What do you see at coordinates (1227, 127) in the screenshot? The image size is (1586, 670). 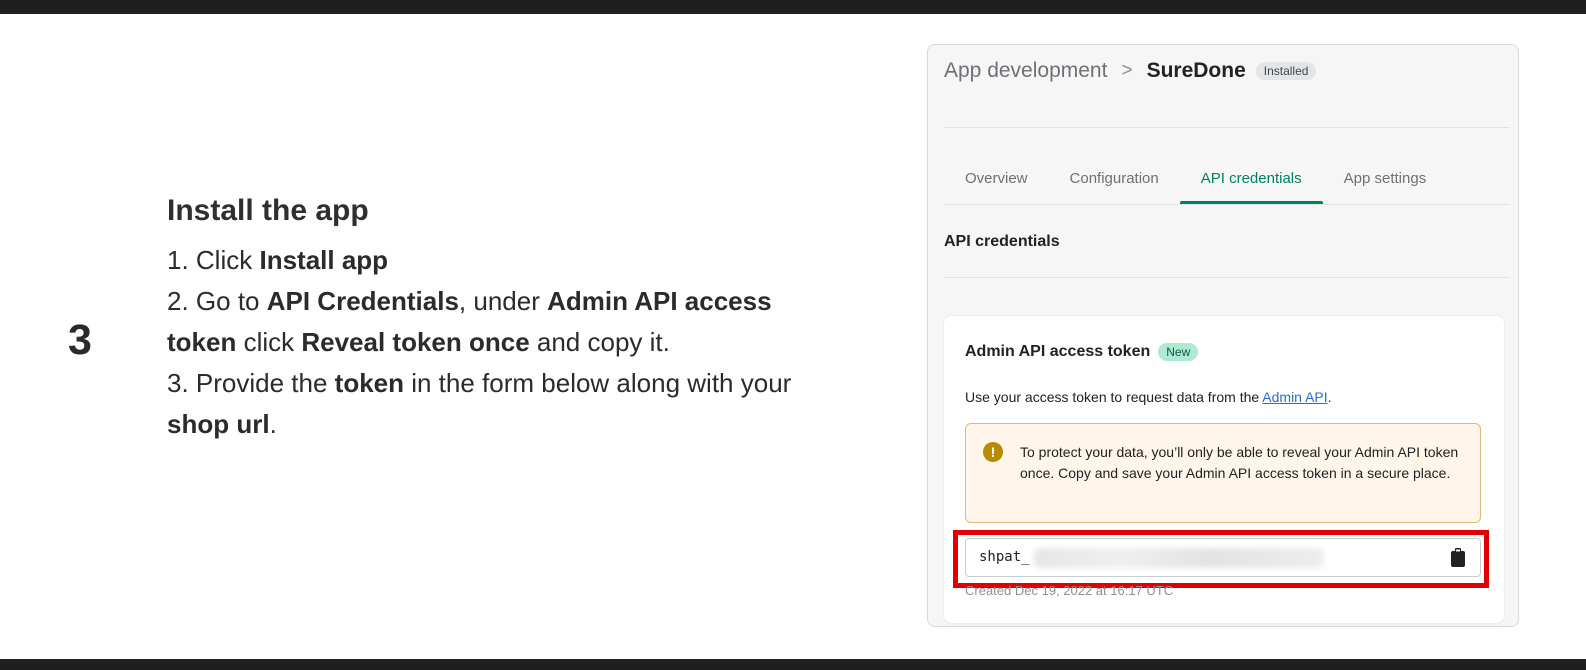 I see `divider` at bounding box center [1227, 127].